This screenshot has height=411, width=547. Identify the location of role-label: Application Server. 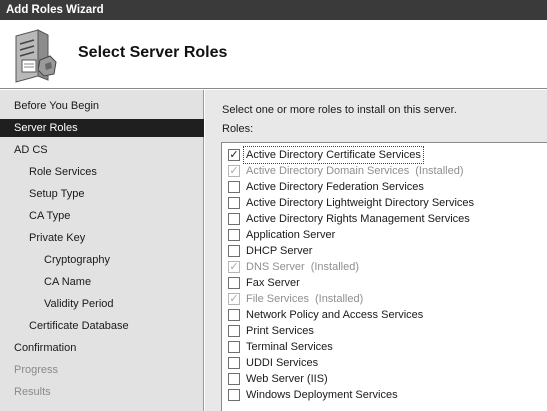
(291, 235).